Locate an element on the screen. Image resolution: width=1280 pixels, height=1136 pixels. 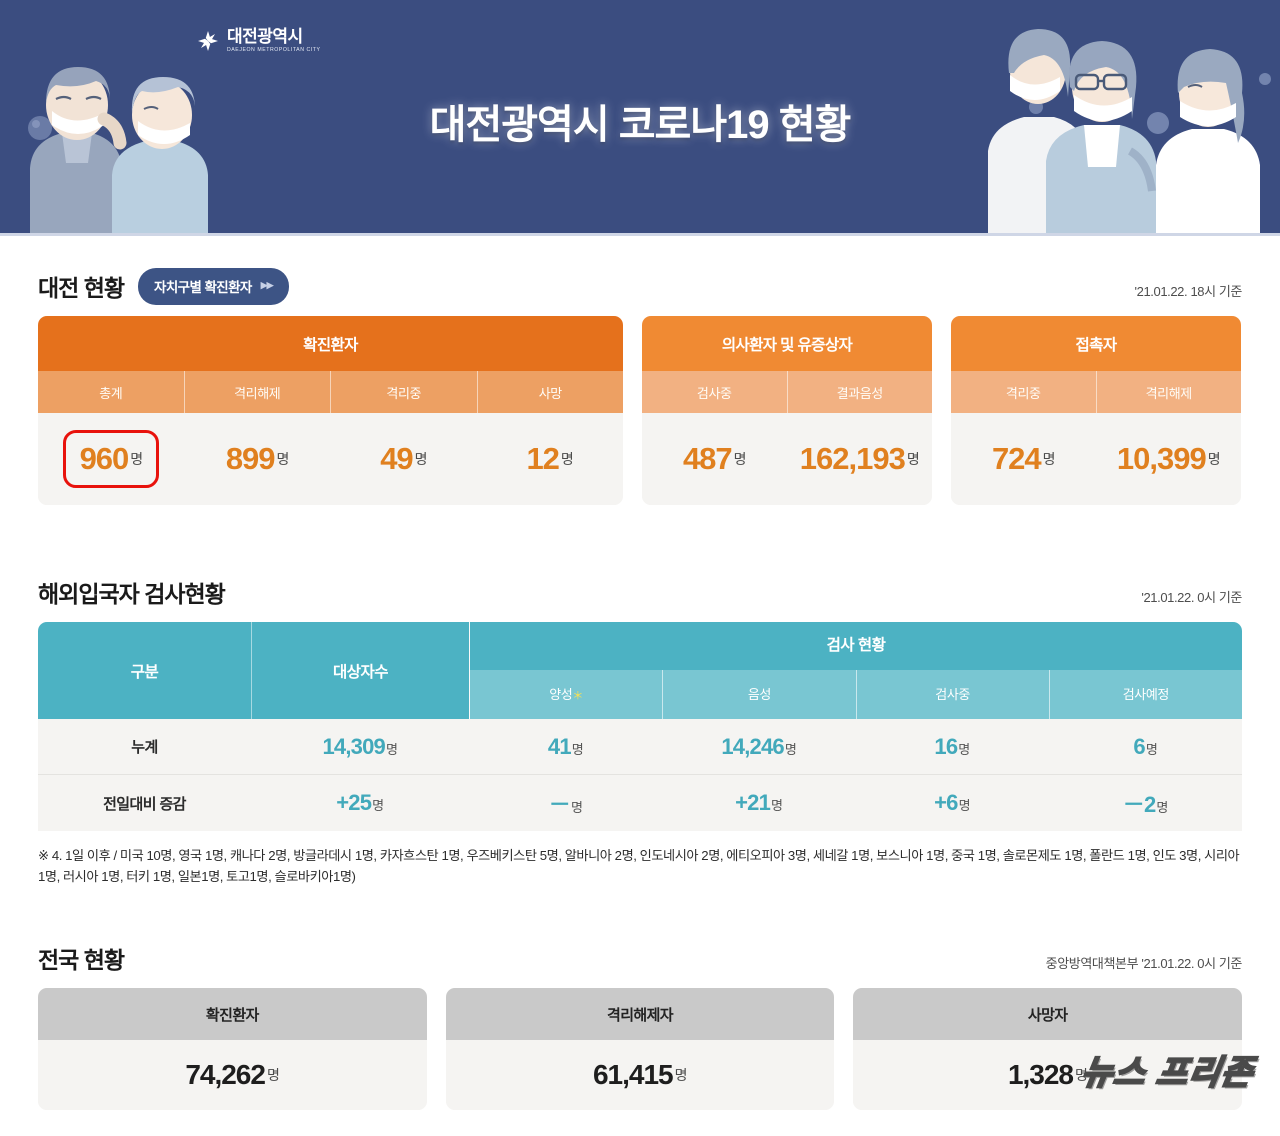
table-row: 누계 14,309명 41명 14,246명 16명 6명 is located at coordinates (640, 747).